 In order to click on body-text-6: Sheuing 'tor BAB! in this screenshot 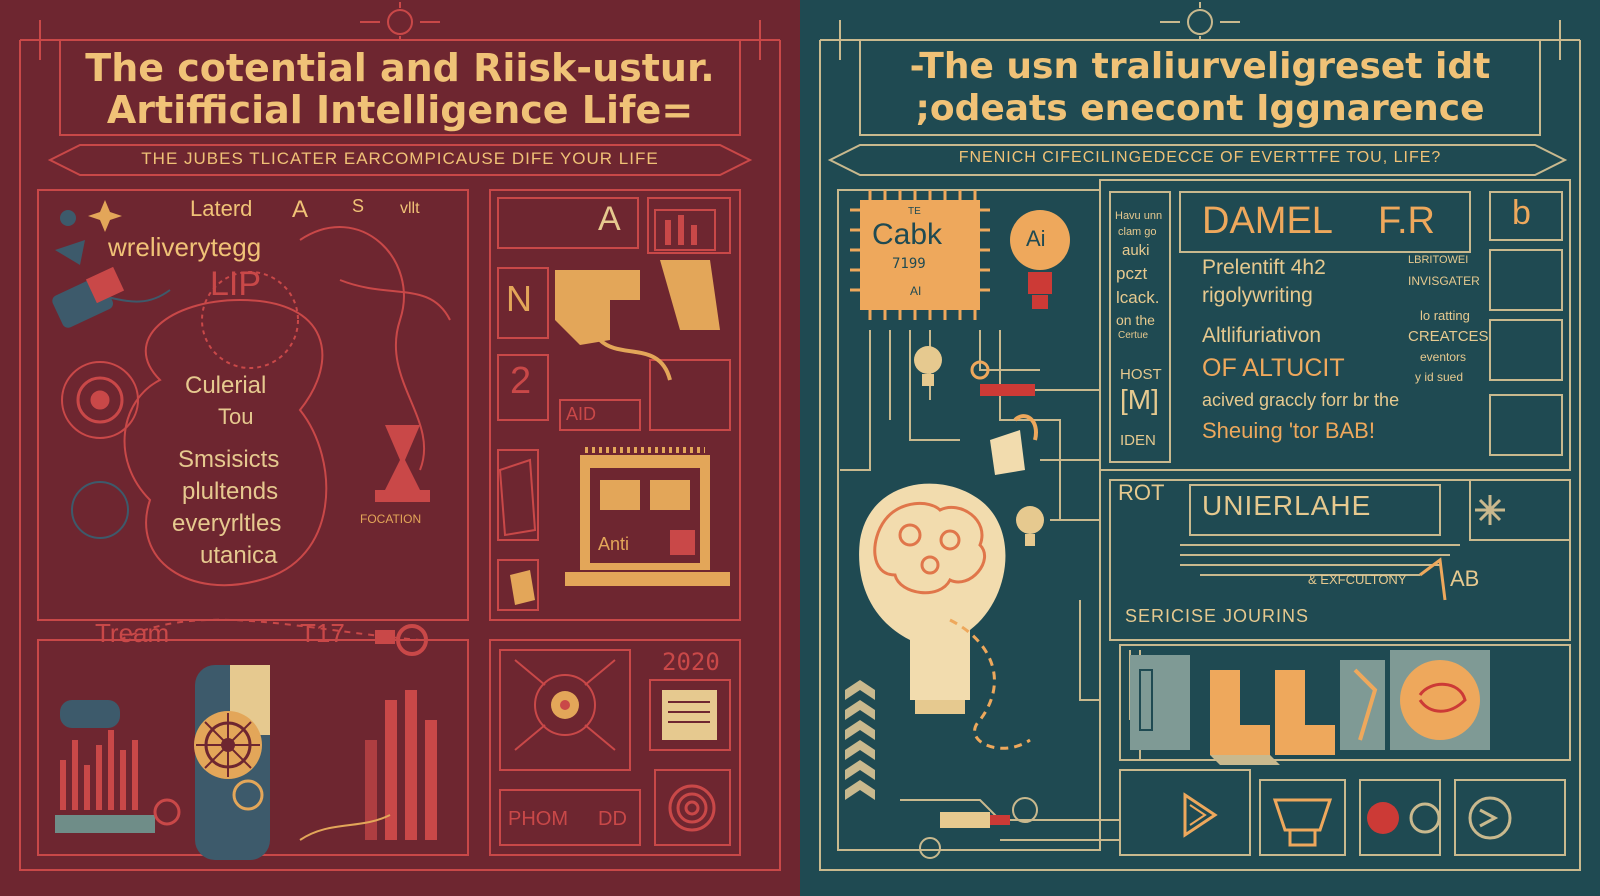, I will do `click(1288, 430)`.